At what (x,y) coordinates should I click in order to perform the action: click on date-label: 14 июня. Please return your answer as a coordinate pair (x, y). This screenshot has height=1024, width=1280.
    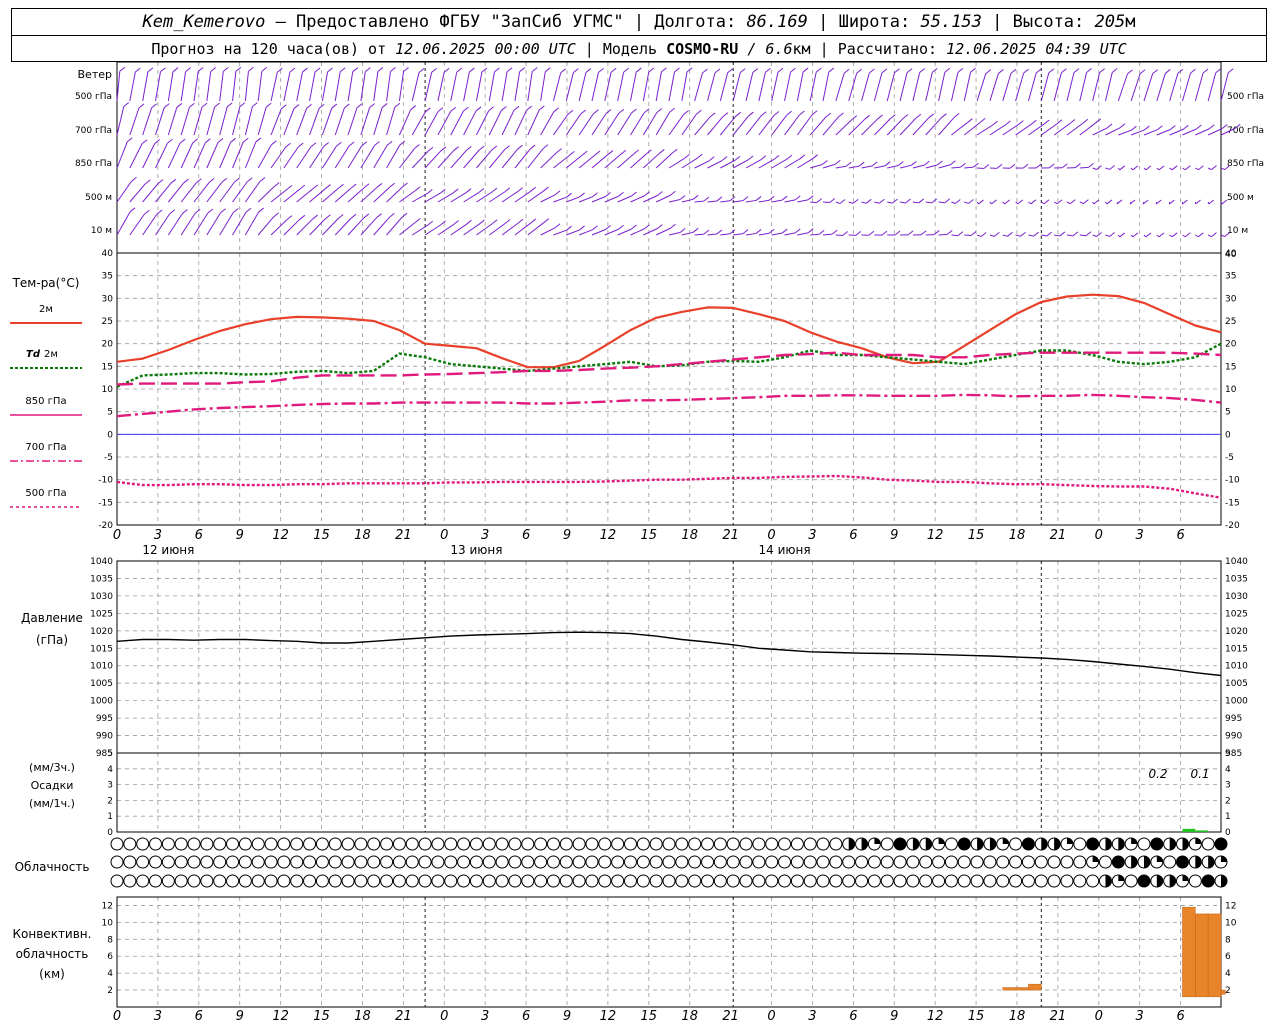
    Looking at the image, I should click on (785, 550).